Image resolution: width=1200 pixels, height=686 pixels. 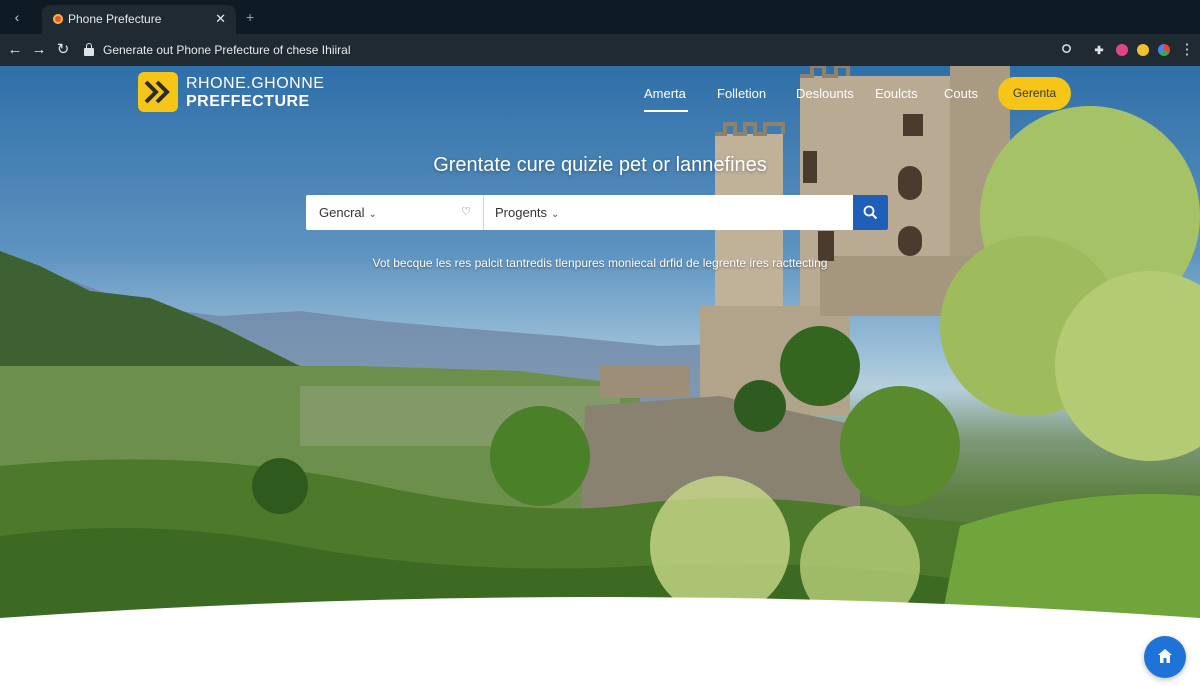 What do you see at coordinates (15, 50) in the screenshot?
I see `back-arrow-icon: ←` at bounding box center [15, 50].